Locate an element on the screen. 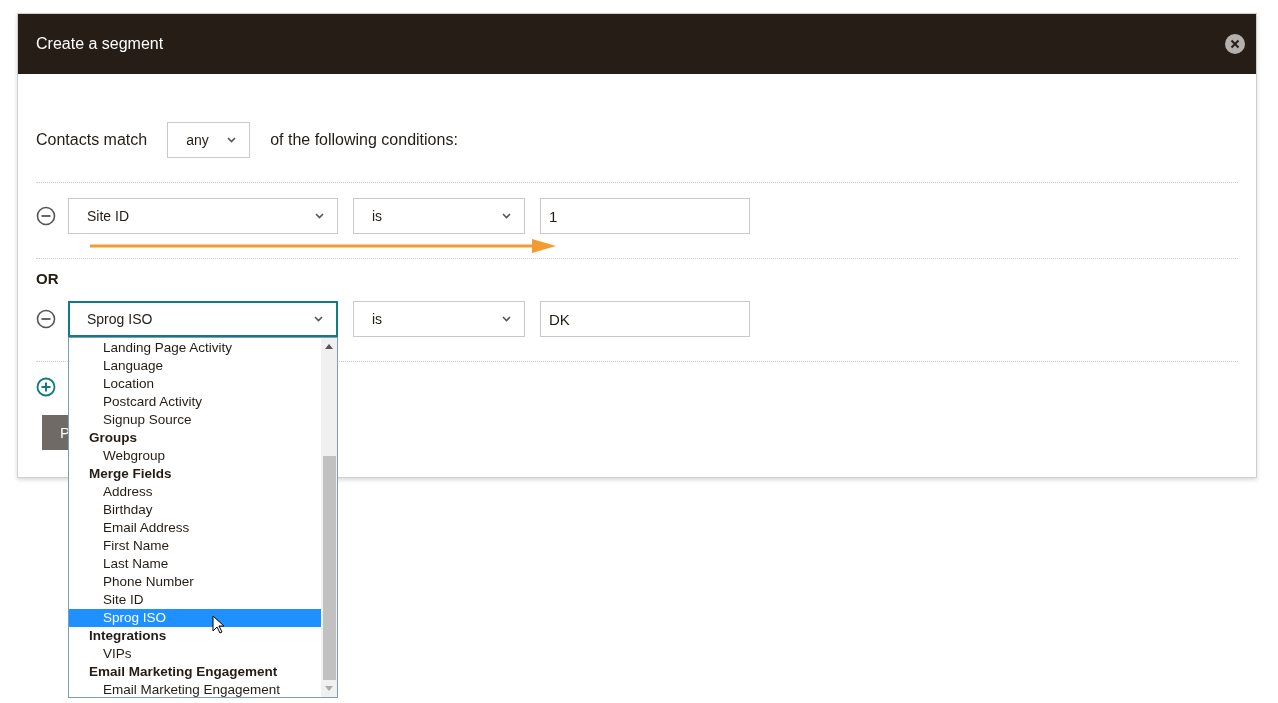  add-condition-button is located at coordinates (46, 387).